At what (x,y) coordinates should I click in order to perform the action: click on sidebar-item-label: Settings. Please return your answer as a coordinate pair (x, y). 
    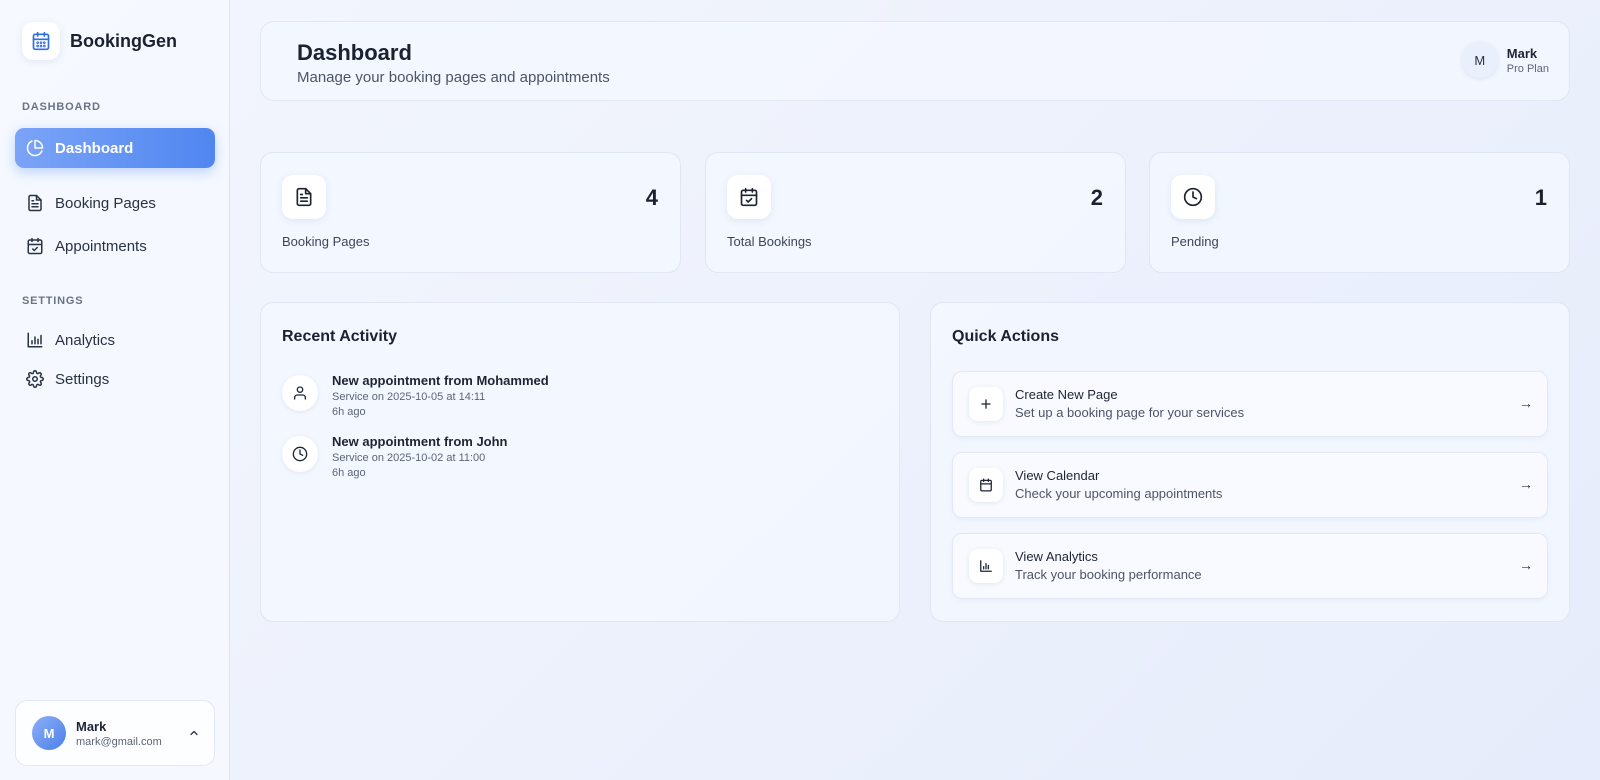
    Looking at the image, I should click on (82, 379).